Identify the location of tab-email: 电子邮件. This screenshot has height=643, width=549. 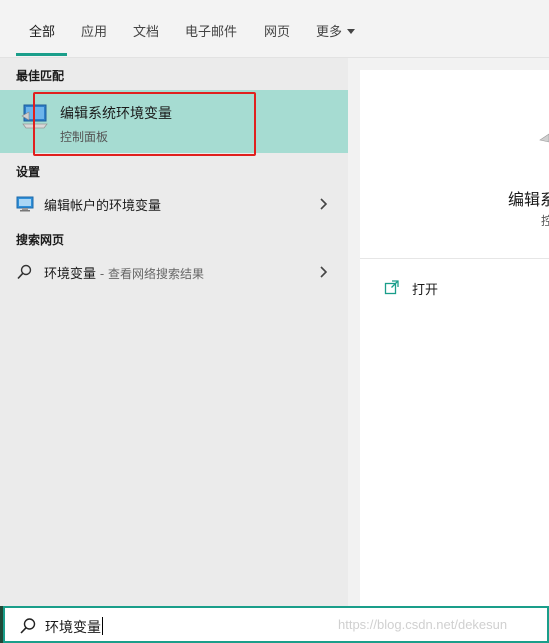
(211, 30).